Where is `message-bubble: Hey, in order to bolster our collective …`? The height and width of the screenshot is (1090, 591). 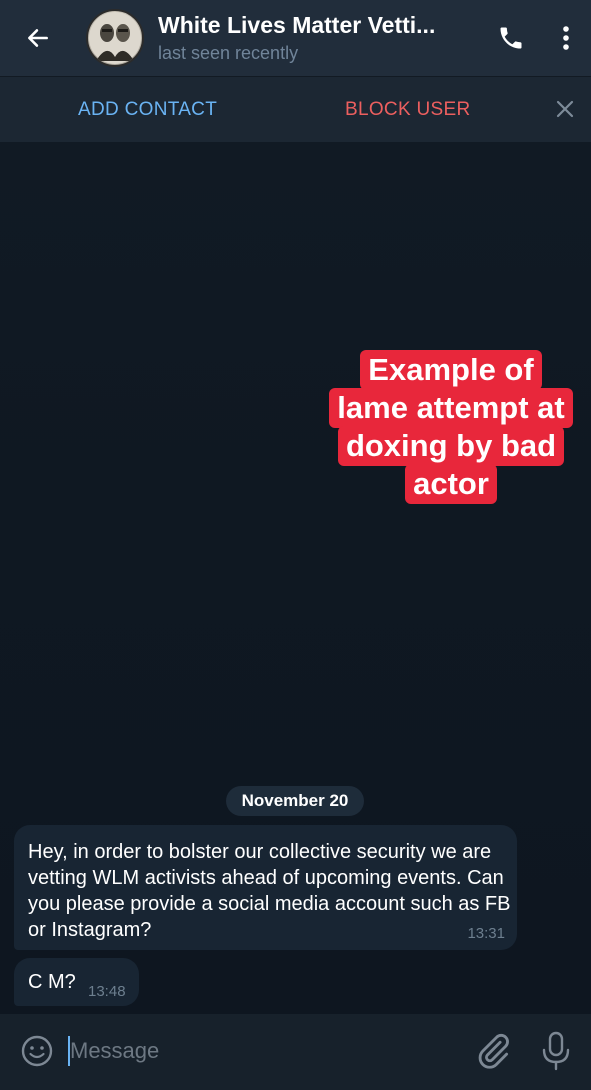 message-bubble: Hey, in order to bolster our collective … is located at coordinates (265, 887).